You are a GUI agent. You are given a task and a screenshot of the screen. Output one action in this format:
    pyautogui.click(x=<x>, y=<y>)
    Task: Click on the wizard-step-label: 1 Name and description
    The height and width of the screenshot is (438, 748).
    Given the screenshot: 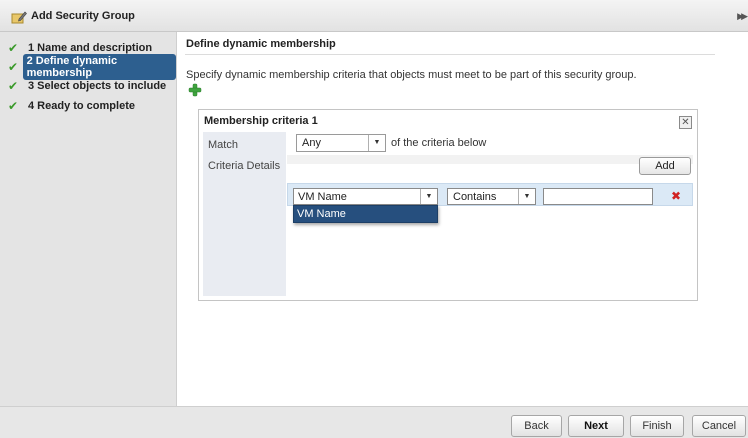 What is the action you would take?
    pyautogui.click(x=90, y=48)
    